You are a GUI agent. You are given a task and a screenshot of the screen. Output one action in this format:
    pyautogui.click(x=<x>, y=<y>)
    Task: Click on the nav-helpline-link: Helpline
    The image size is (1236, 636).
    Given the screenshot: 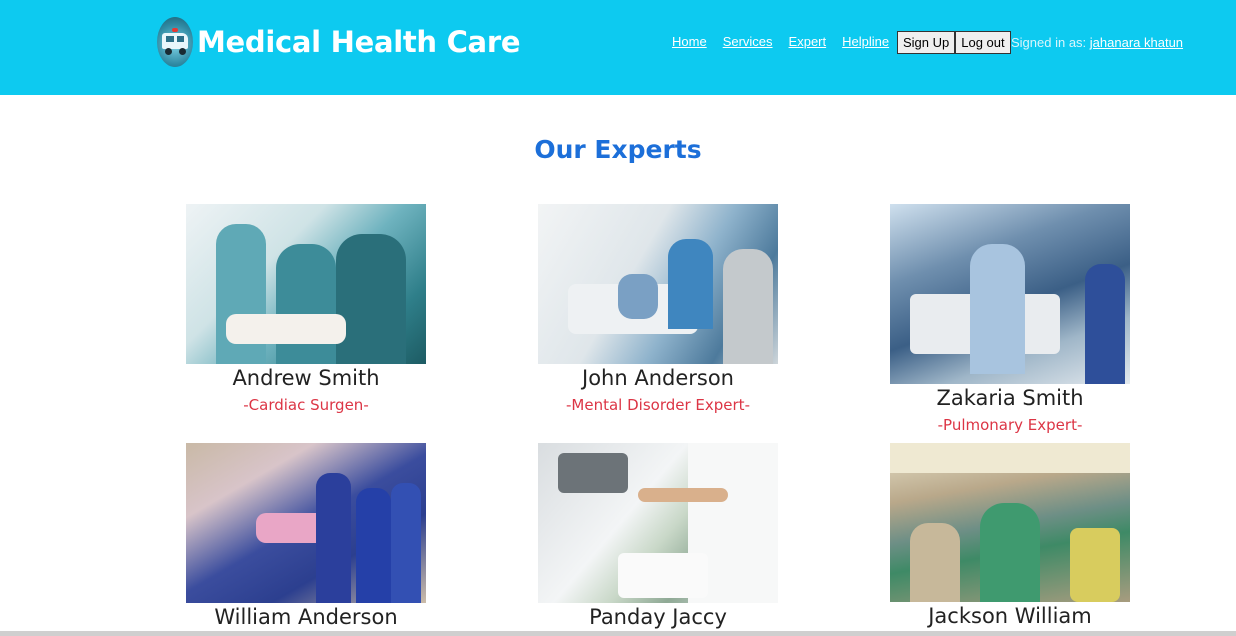 What is the action you would take?
    pyautogui.click(x=865, y=41)
    